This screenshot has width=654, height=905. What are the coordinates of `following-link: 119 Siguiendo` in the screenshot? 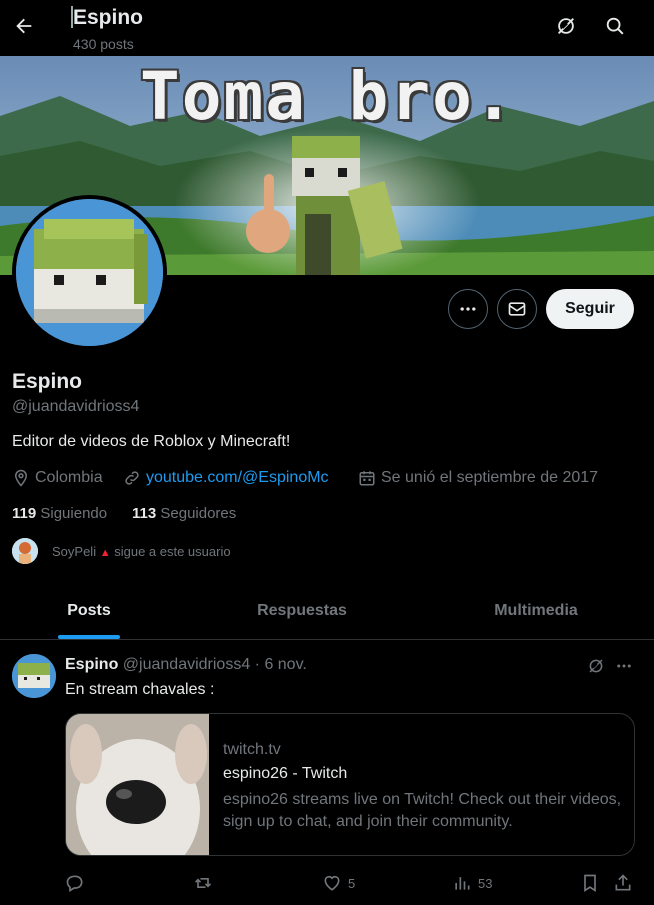 It's located at (59, 513).